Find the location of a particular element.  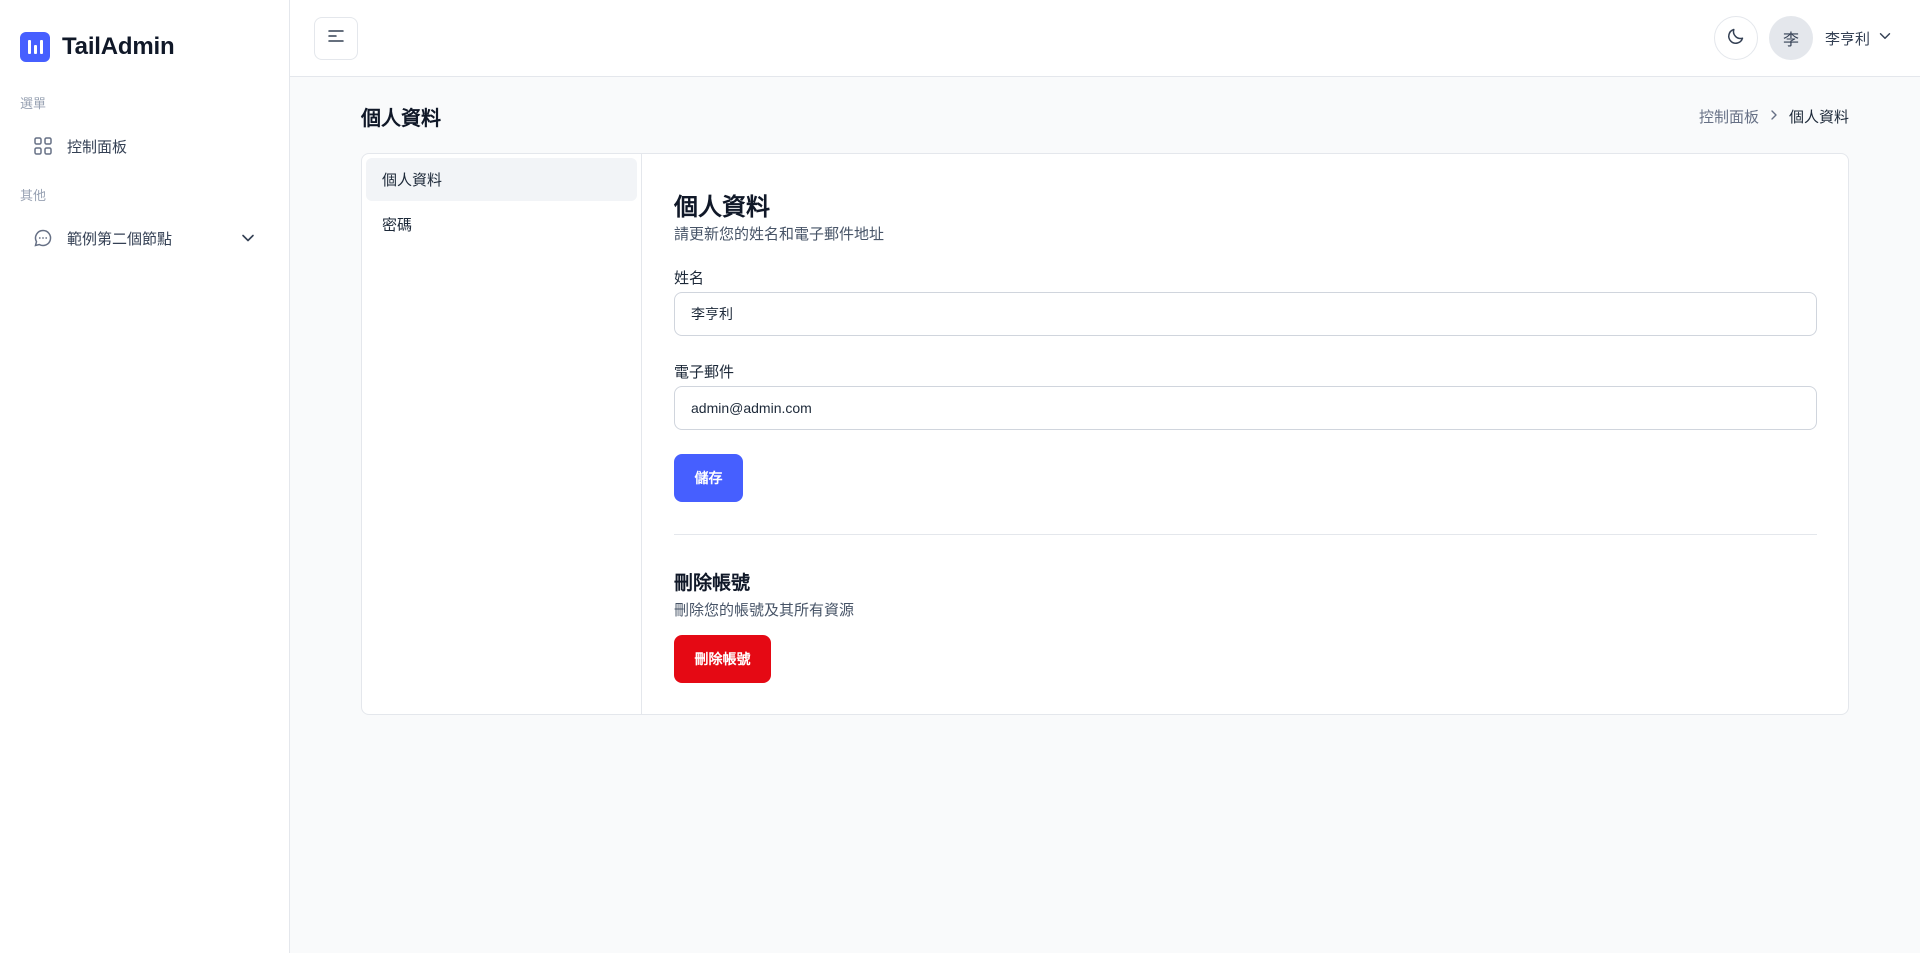

sidebar-toggle-button is located at coordinates (336, 38).